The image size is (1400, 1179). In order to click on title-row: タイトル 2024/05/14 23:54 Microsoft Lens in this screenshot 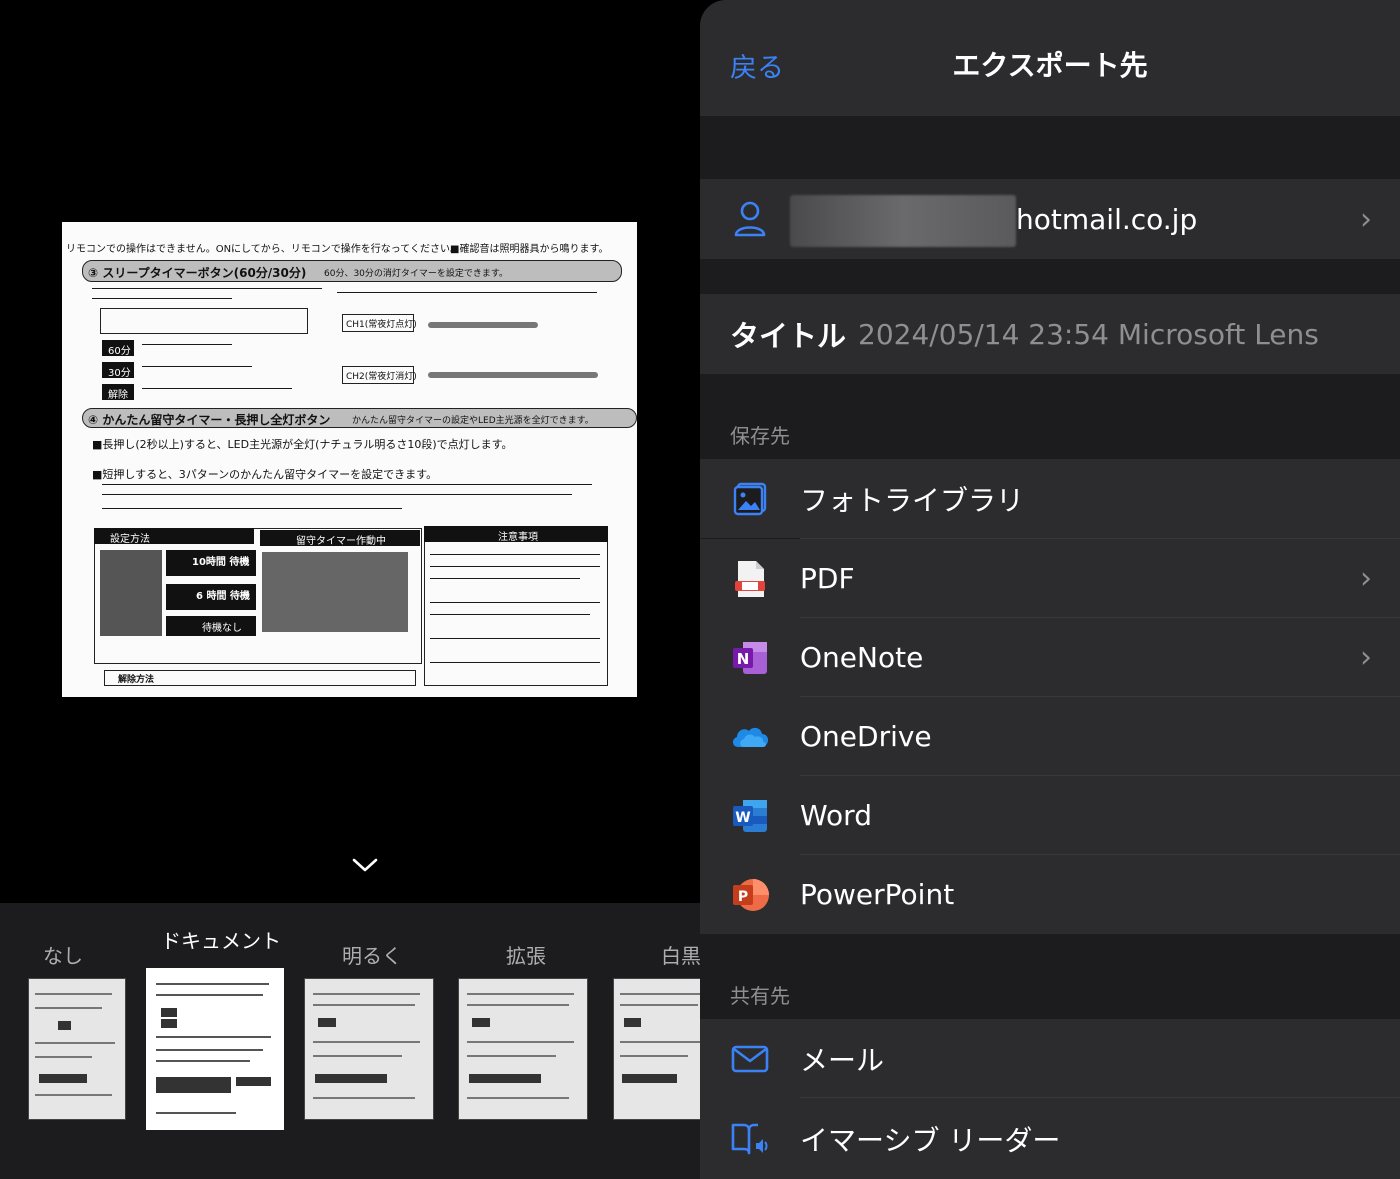, I will do `click(1050, 334)`.